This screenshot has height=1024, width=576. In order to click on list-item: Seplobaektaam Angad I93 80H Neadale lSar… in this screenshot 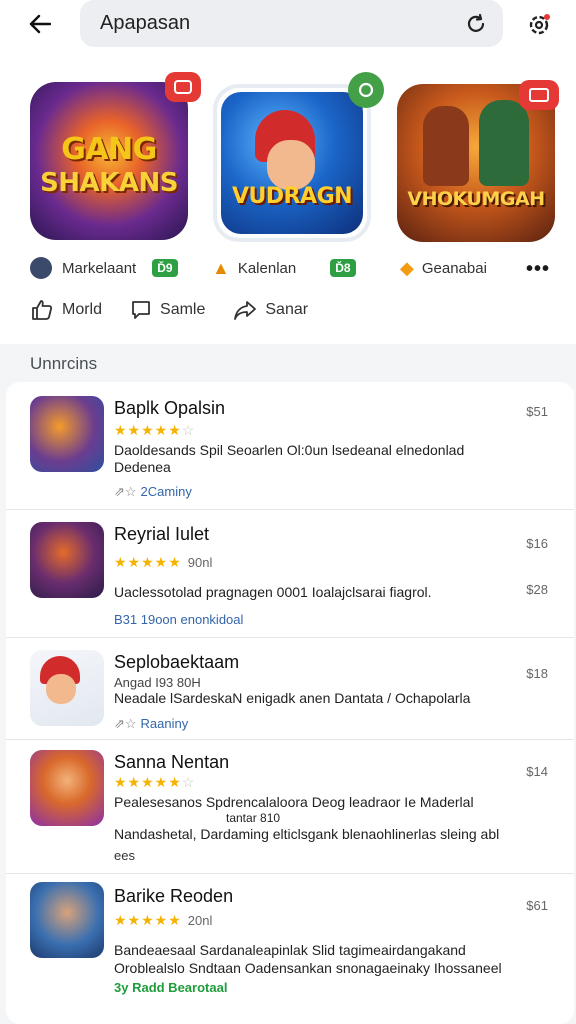, I will do `click(290, 689)`.